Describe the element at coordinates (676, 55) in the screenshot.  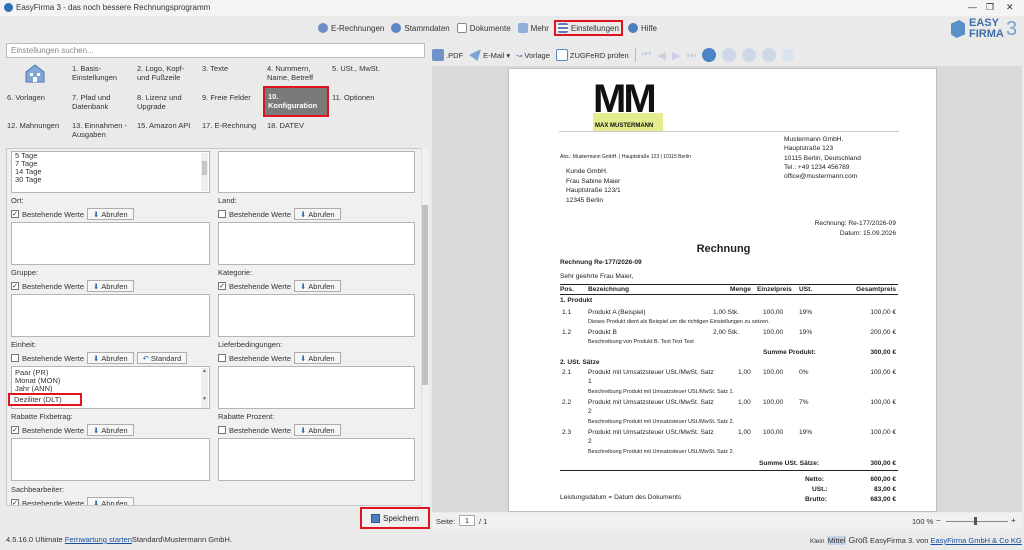
I see `next-page-icon: ▶` at that location.